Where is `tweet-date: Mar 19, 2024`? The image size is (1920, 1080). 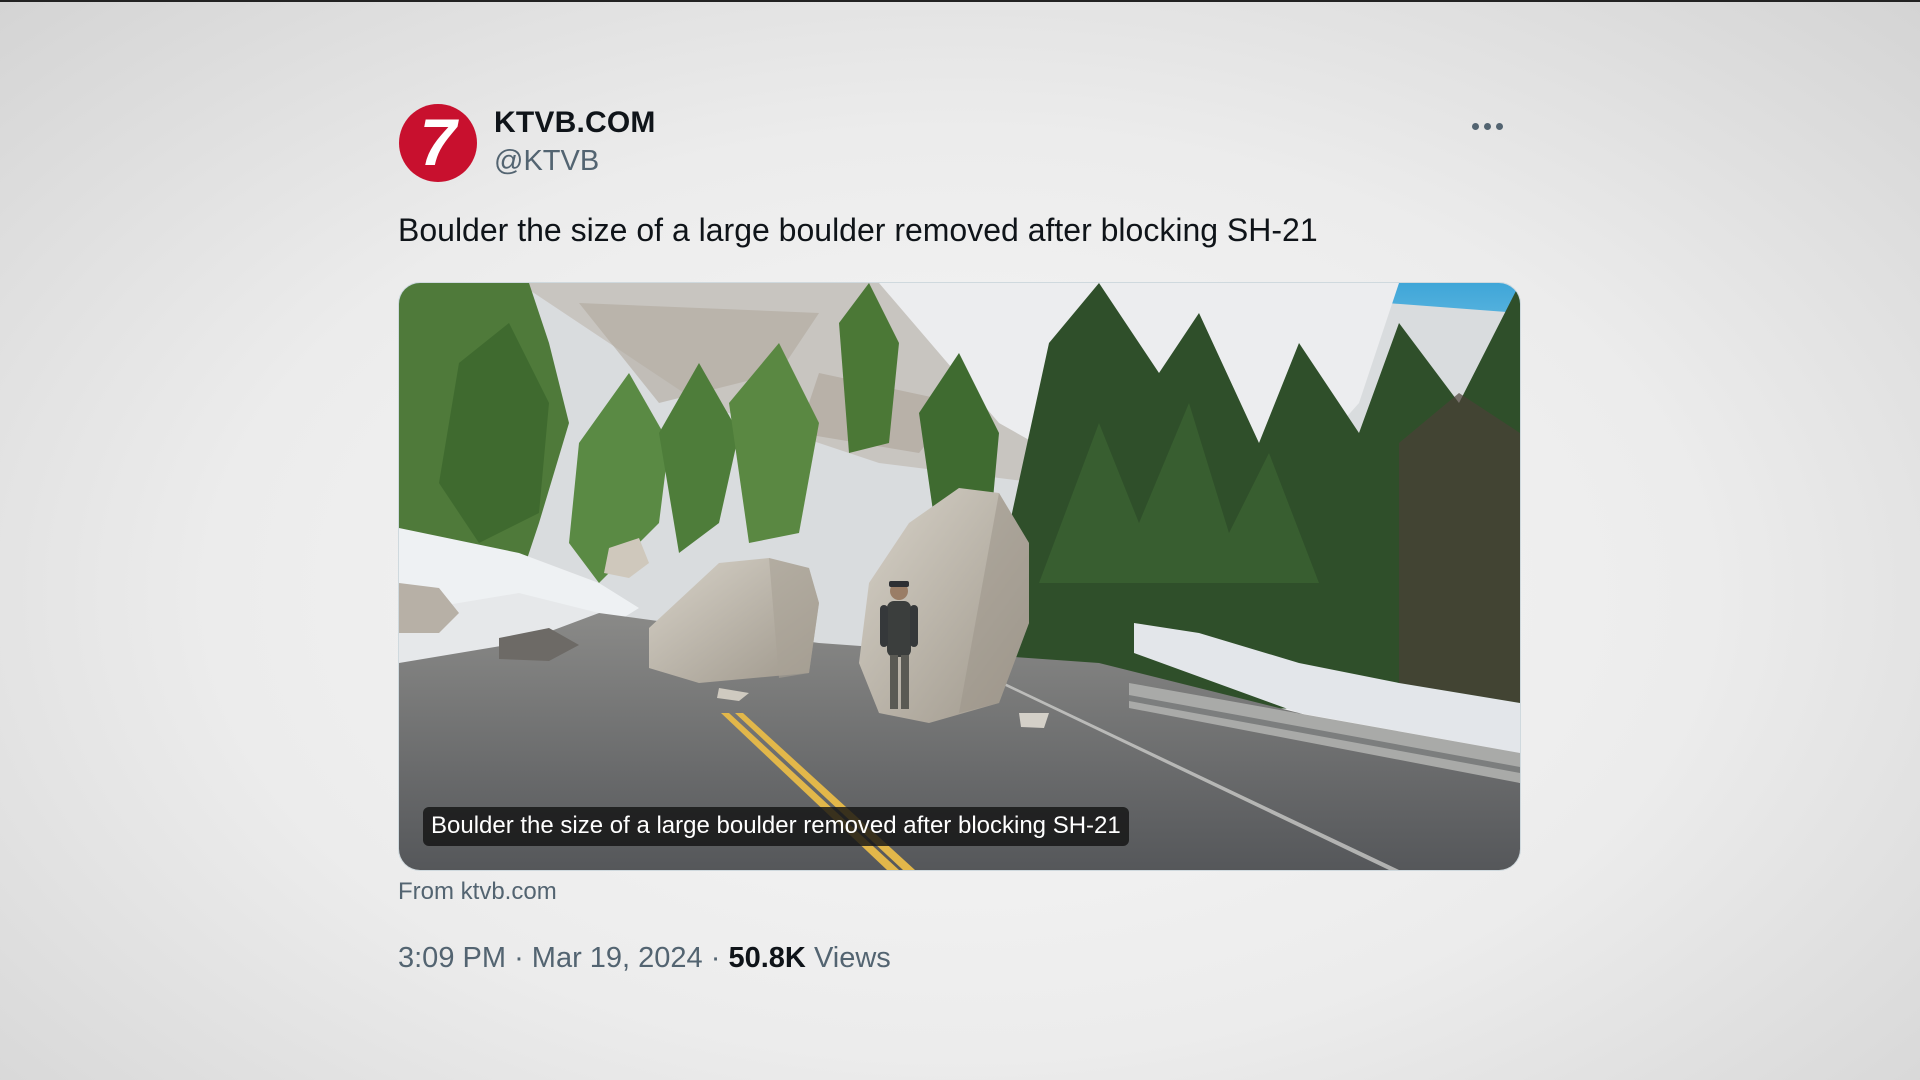
tweet-date: Mar 19, 2024 is located at coordinates (617, 958).